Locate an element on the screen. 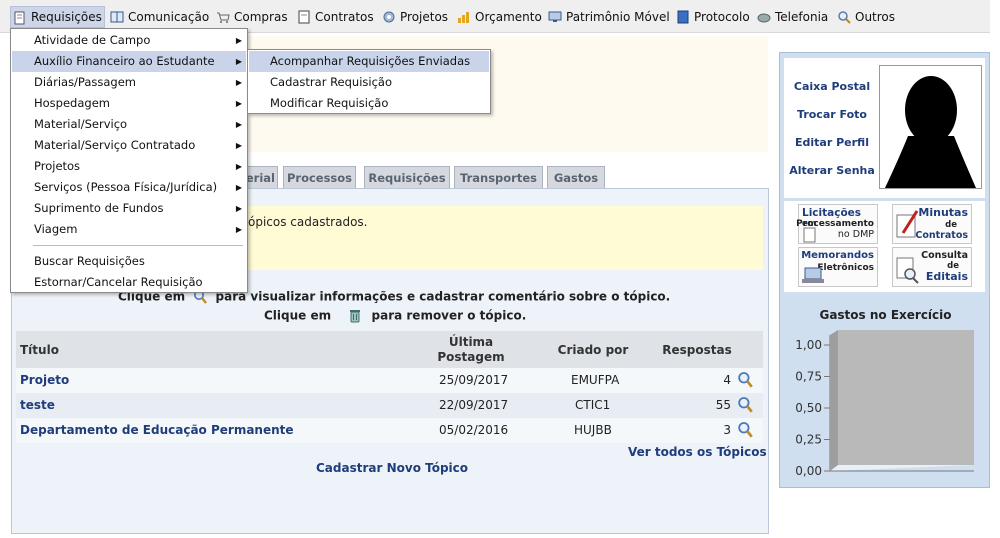 The height and width of the screenshot is (538, 1000). menu-label: Orçamento is located at coordinates (508, 17).